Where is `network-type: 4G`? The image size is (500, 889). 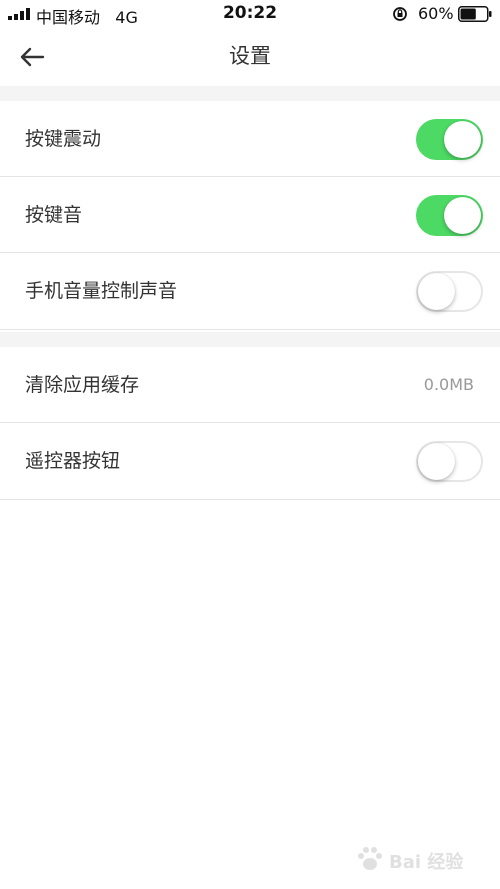 network-type: 4G is located at coordinates (126, 17).